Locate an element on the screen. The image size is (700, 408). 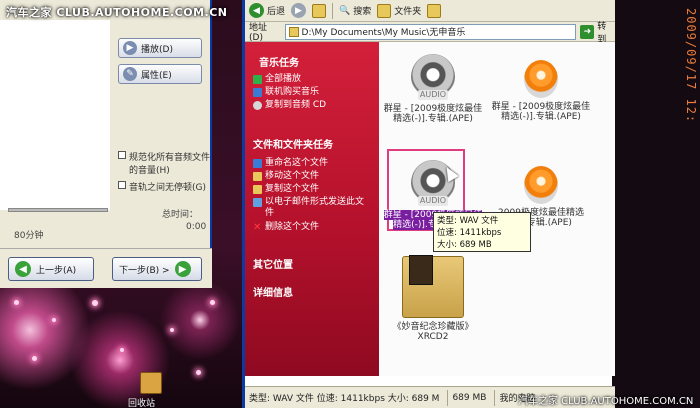
task-rename: 重命名这个文件 is located at coordinates (290, 163).